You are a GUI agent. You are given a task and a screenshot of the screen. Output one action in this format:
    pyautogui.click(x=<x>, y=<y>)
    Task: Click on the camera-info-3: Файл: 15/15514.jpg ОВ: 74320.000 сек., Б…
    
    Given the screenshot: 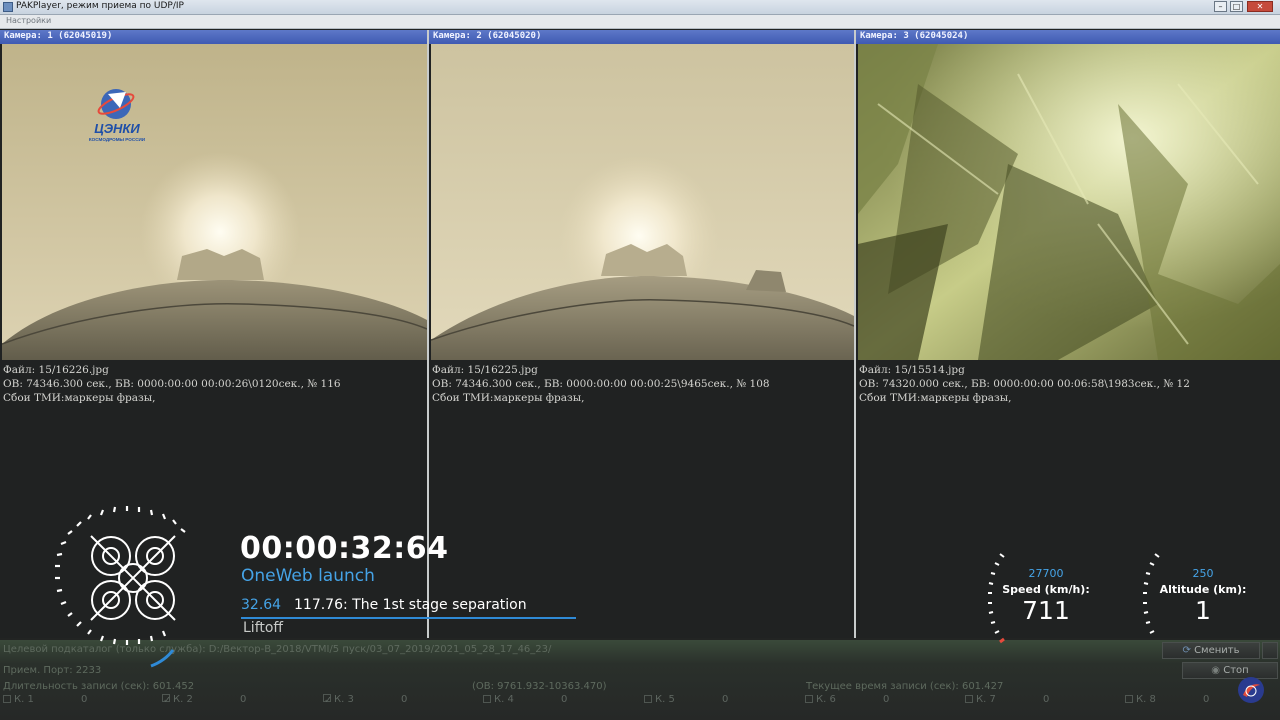 What is the action you would take?
    pyautogui.click(x=1024, y=384)
    